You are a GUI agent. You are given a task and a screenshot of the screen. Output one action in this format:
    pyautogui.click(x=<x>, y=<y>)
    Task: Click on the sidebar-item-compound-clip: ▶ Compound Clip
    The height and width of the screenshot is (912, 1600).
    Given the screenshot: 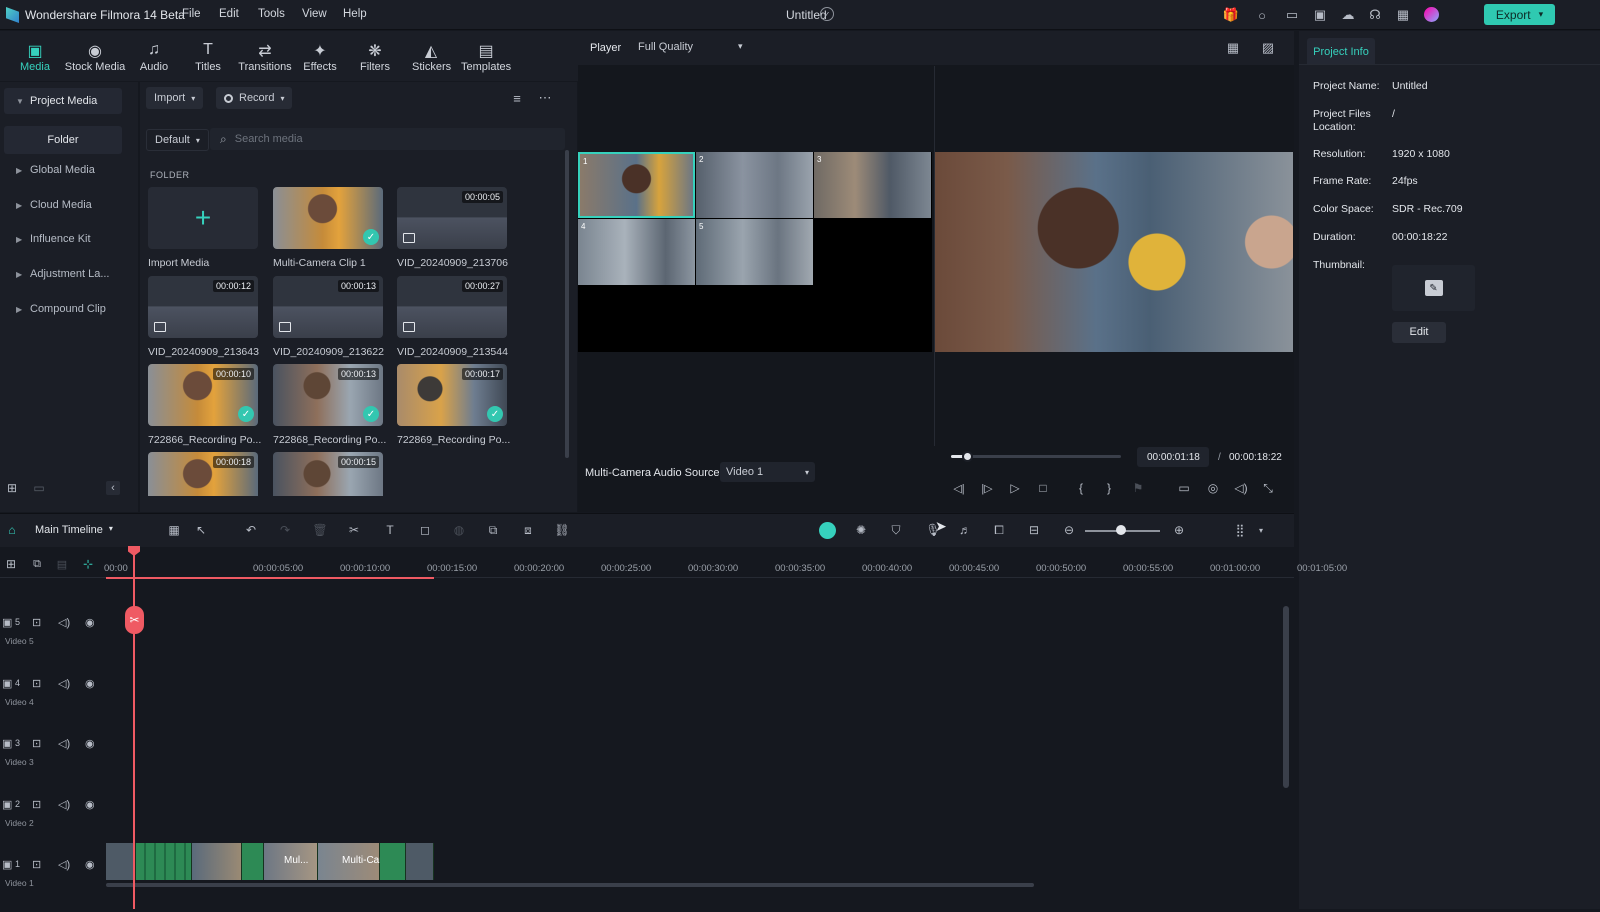 What is the action you would take?
    pyautogui.click(x=63, y=309)
    